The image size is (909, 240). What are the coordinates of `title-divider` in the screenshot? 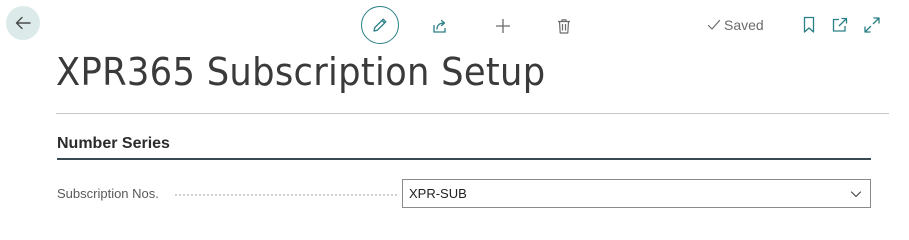 It's located at (472, 113).